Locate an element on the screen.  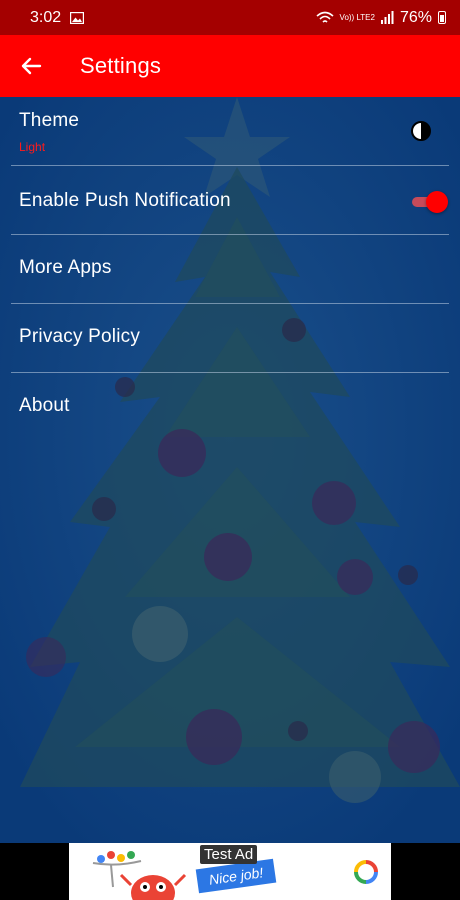
back-button is located at coordinates (31, 66).